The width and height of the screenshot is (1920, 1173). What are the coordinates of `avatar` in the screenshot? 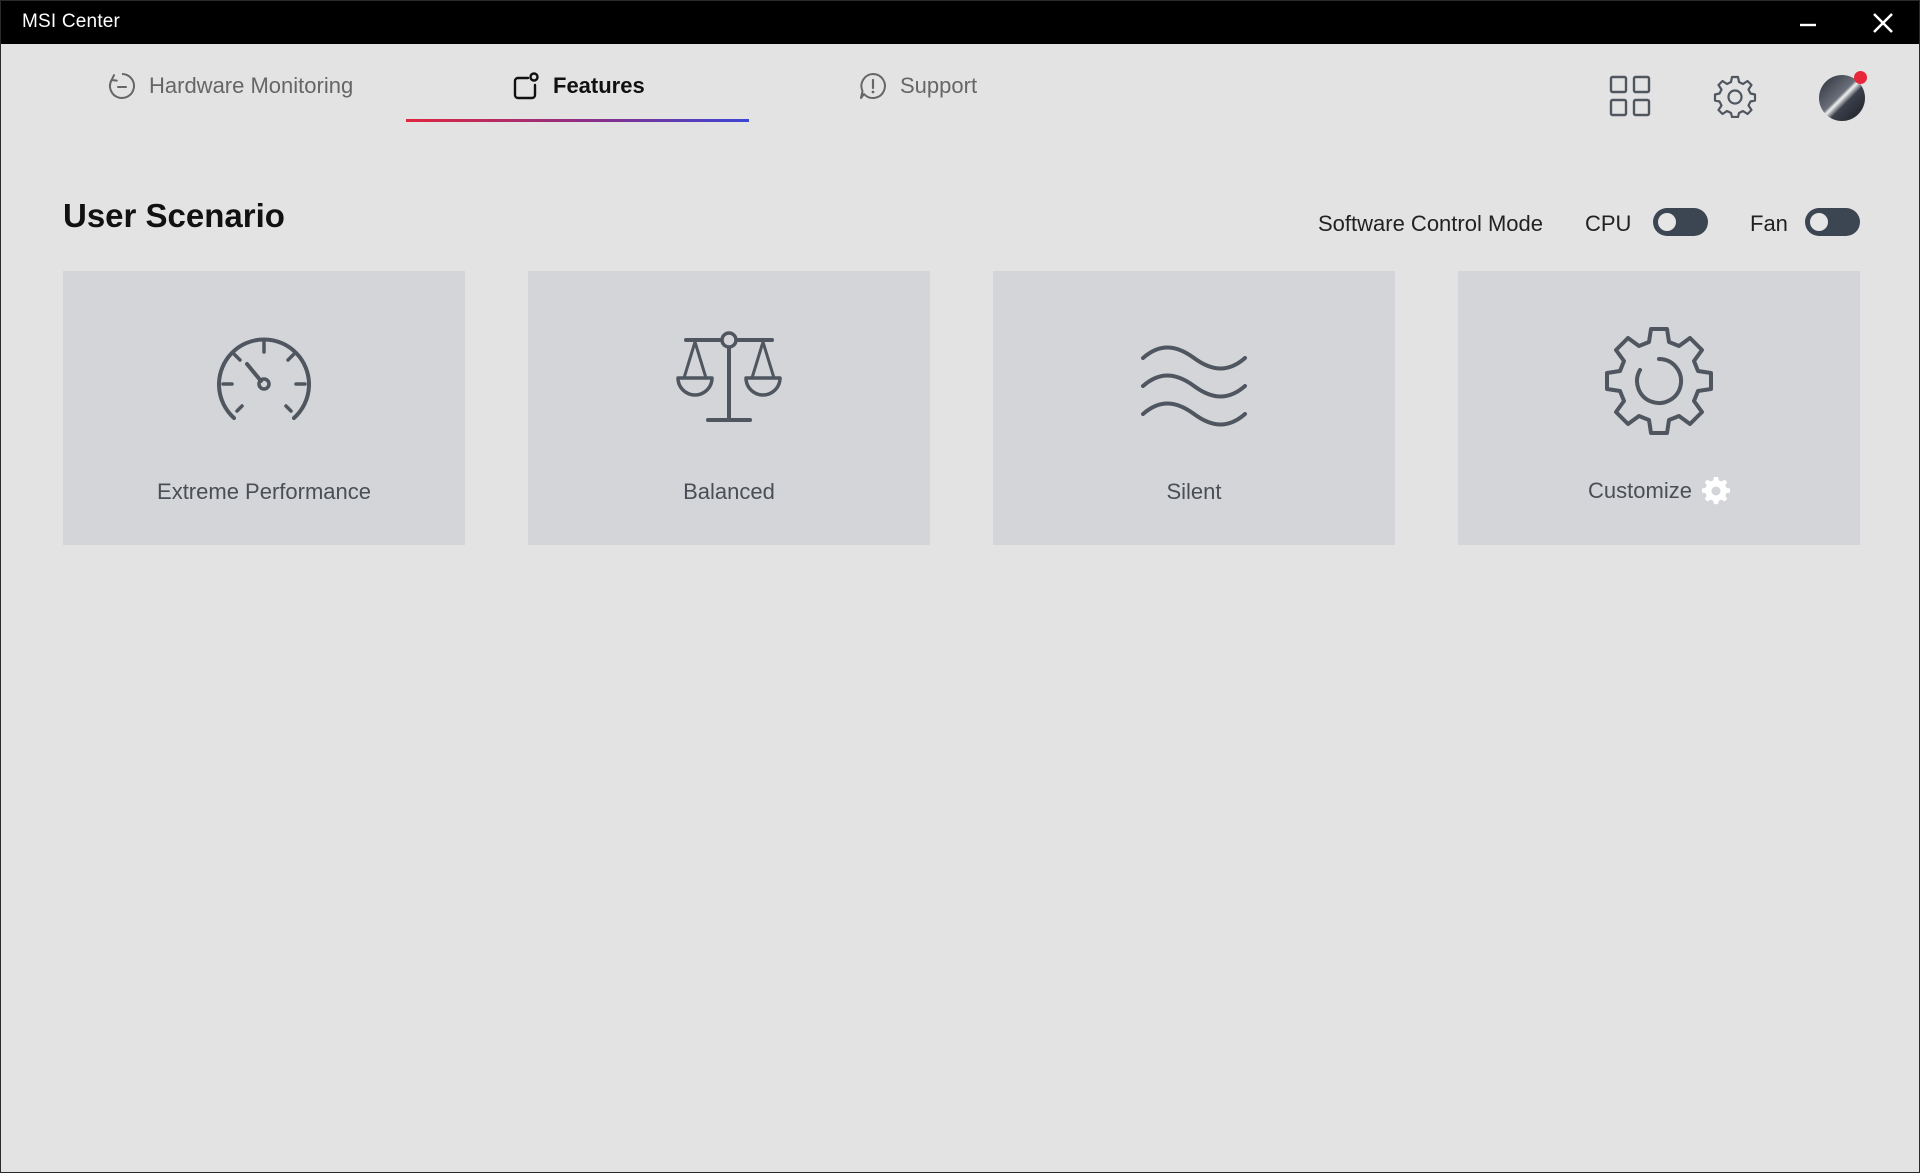 It's located at (1842, 96).